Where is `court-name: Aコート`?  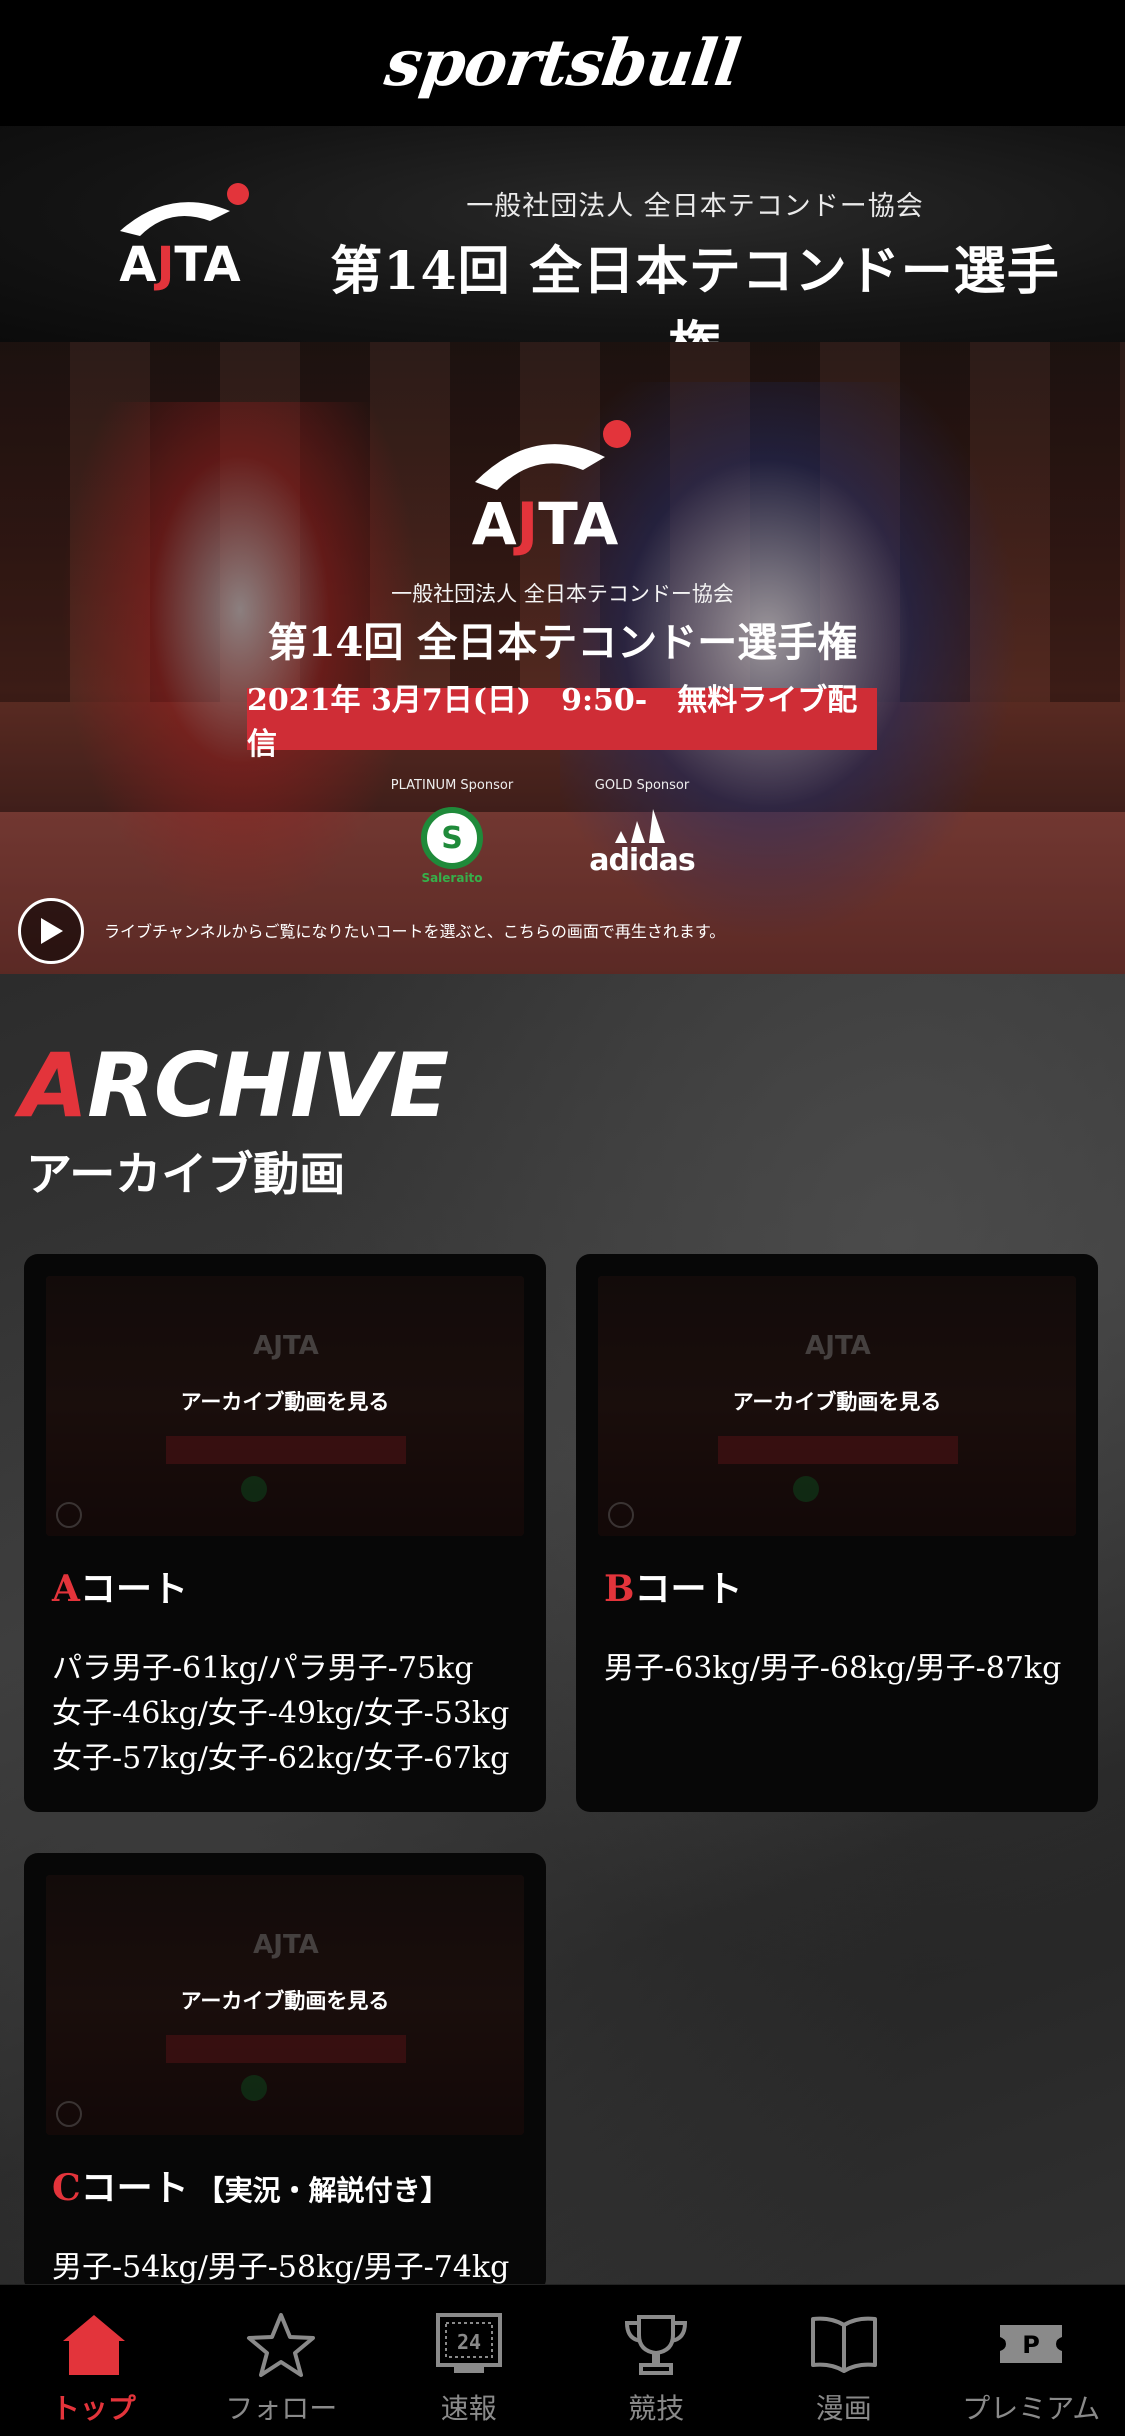
court-name: Aコート is located at coordinates (120, 1589).